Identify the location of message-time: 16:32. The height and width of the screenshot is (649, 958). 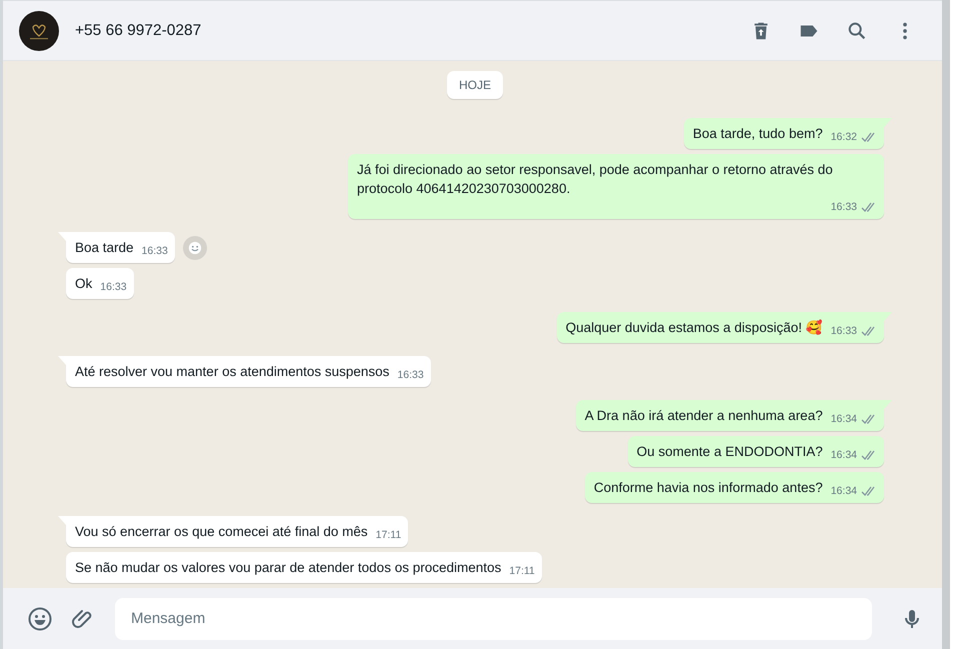
(843, 137).